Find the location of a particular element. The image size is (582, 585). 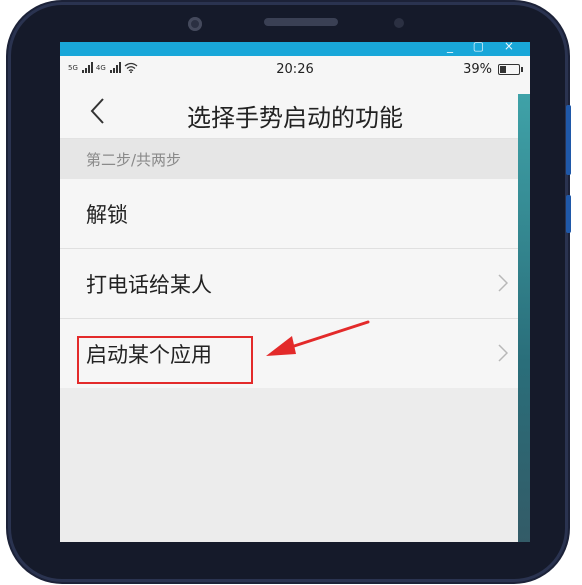

window-controls: _ ▢ × is located at coordinates (484, 47).